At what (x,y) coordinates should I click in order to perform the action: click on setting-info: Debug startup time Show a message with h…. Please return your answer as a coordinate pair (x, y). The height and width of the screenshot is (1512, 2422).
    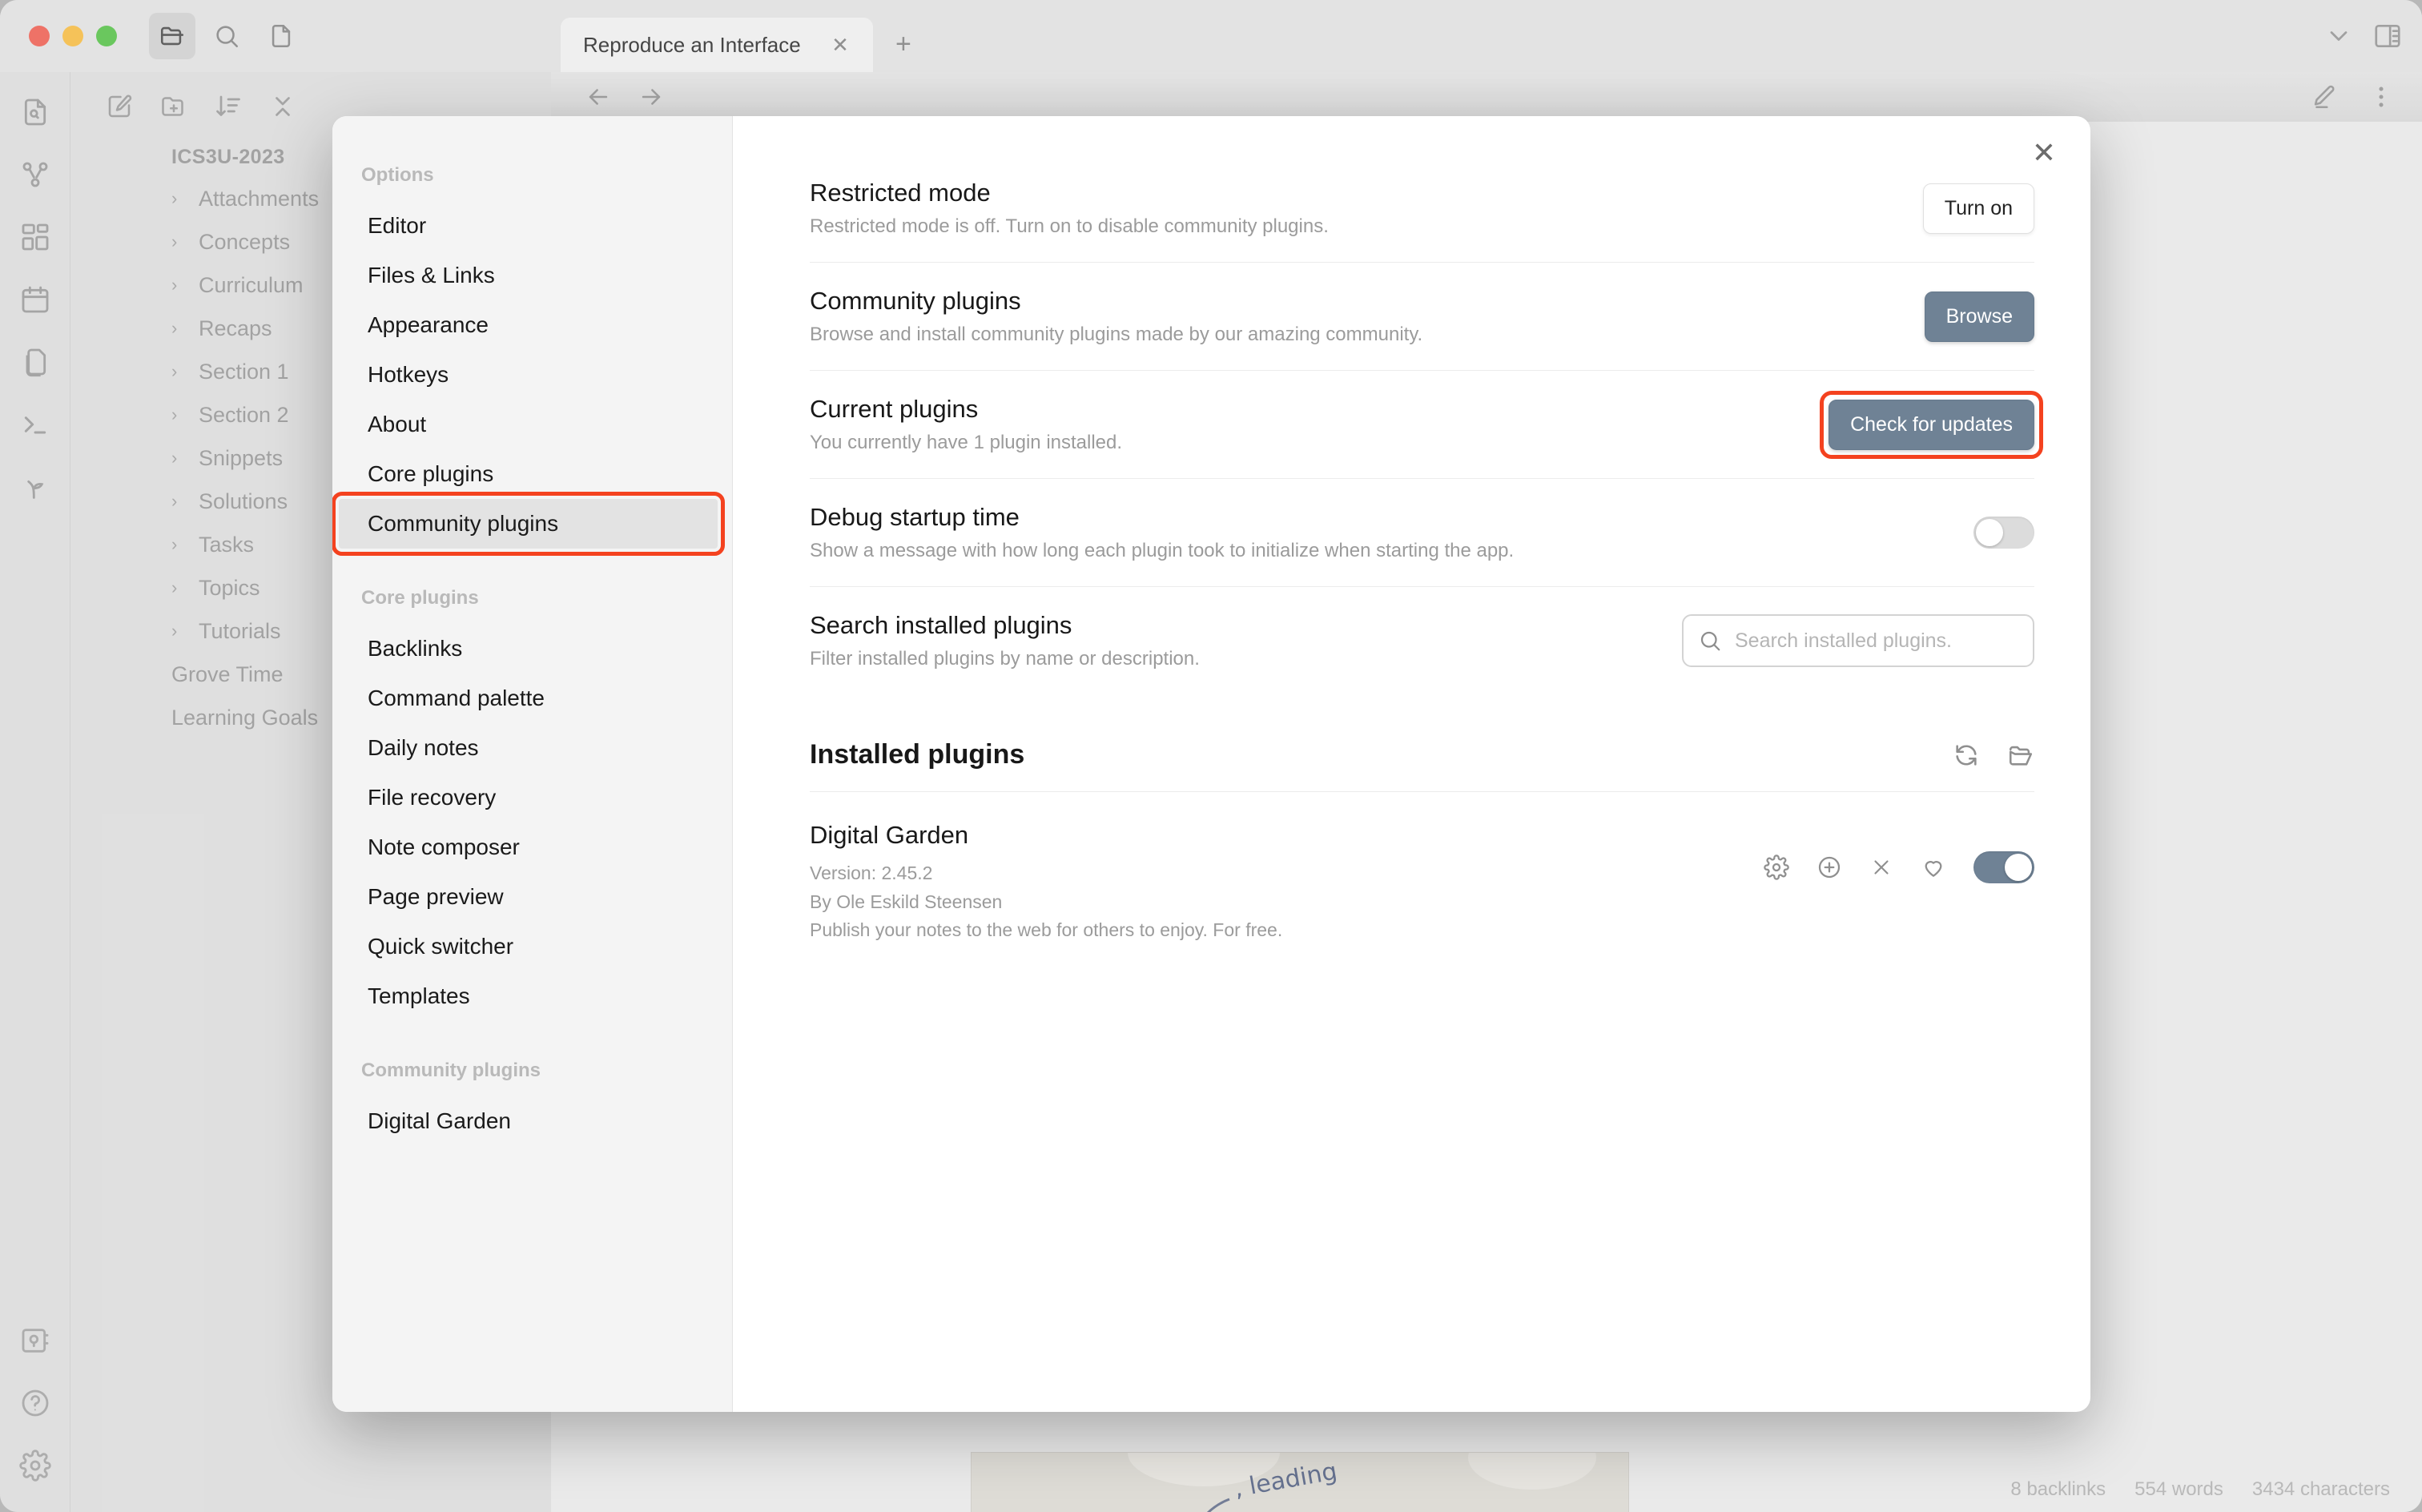
    Looking at the image, I should click on (1162, 532).